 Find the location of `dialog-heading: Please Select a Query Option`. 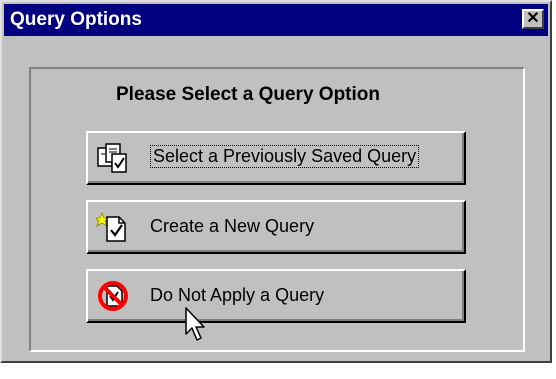

dialog-heading: Please Select a Query Option is located at coordinates (248, 94).